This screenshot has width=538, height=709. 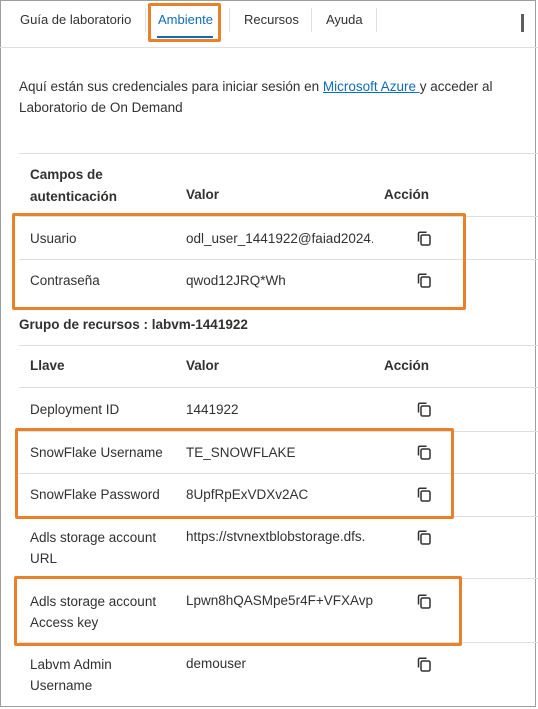 What do you see at coordinates (95, 494) in the screenshot?
I see `rg-field-snowflake-password: SnowFlake Password` at bounding box center [95, 494].